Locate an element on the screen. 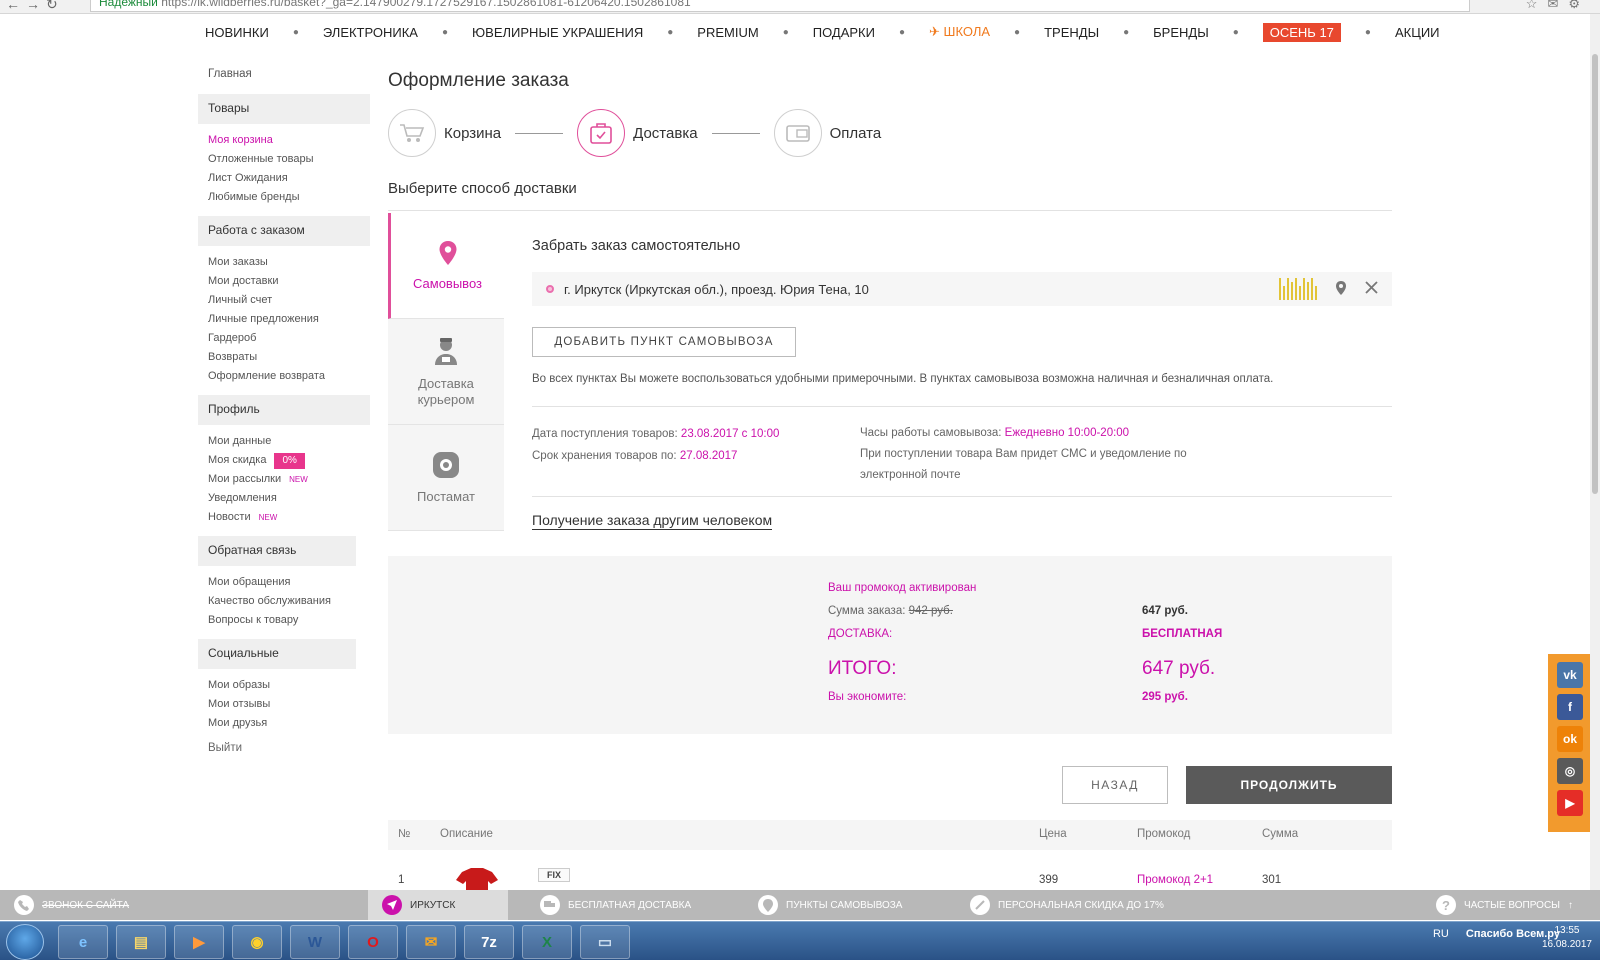  word-icon: W is located at coordinates (315, 942).